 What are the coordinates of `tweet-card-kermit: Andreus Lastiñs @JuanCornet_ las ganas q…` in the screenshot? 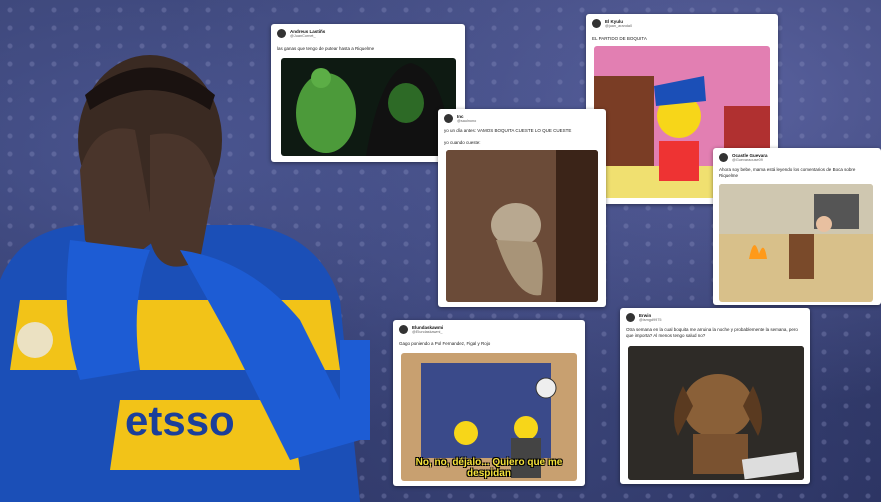 It's located at (368, 93).